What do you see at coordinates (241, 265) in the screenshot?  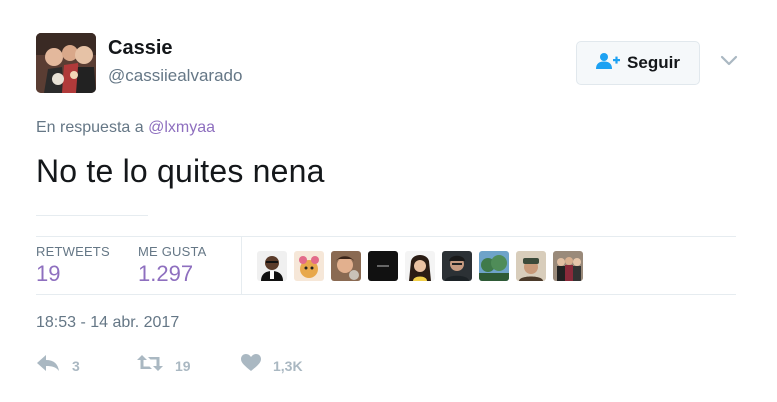 I see `stats-divider-vertical` at bounding box center [241, 265].